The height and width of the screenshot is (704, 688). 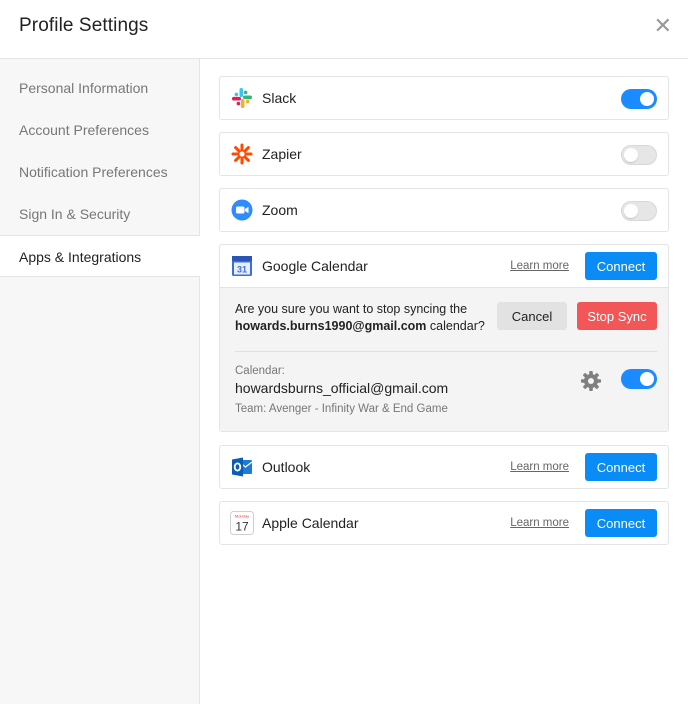 I want to click on integration-name: Outlook, so click(x=286, y=467).